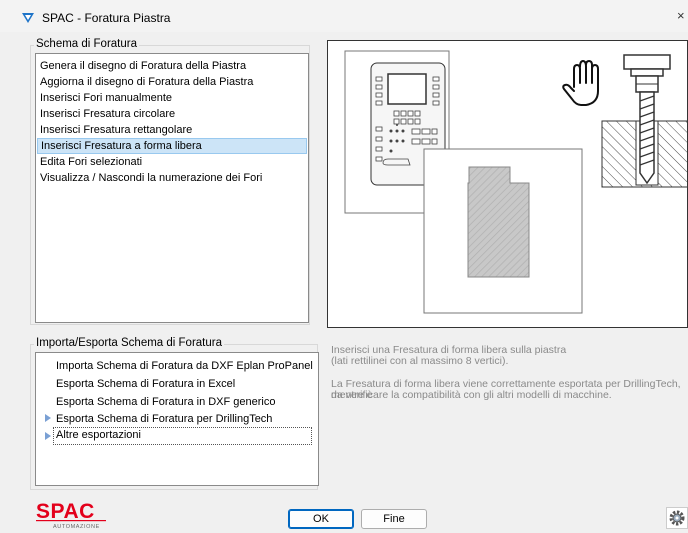 The image size is (688, 533). Describe the element at coordinates (65, 511) in the screenshot. I see `svg-text: SPAC` at that location.